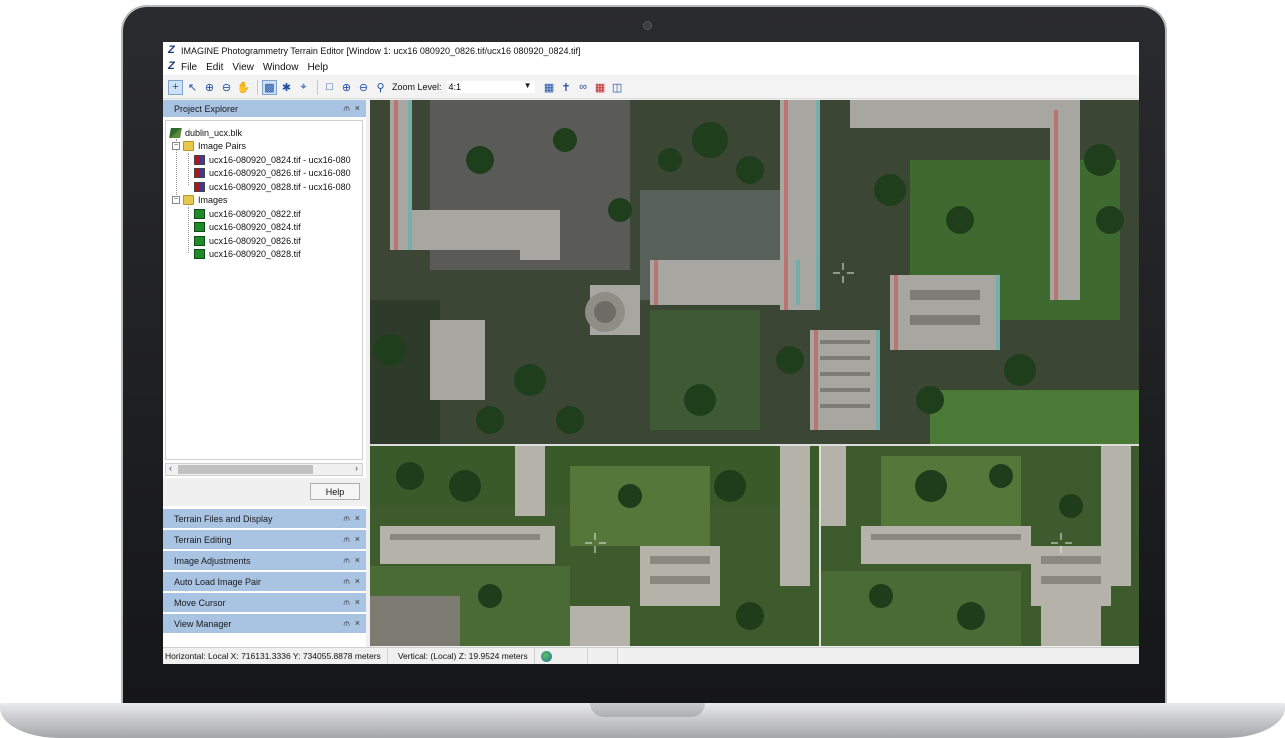  Describe the element at coordinates (546, 656) in the screenshot. I see `globe-icon` at that location.